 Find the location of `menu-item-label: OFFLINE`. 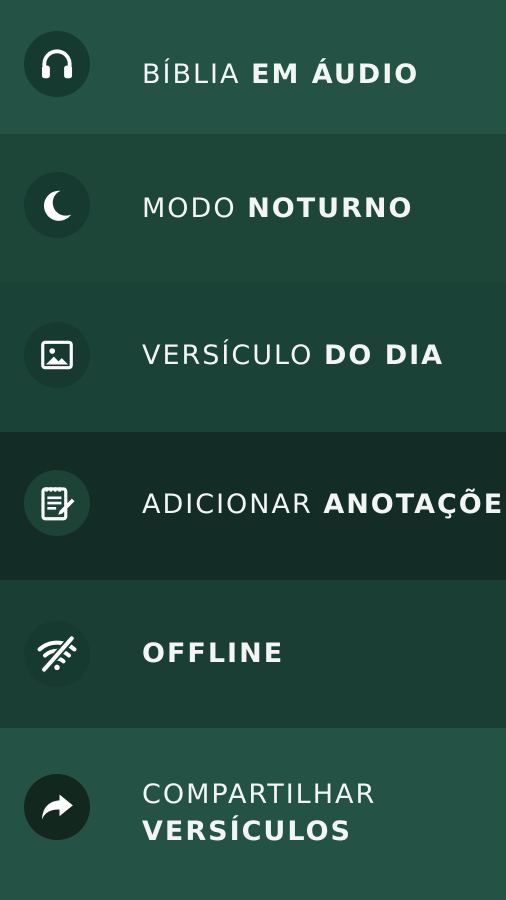

menu-item-label: OFFLINE is located at coordinates (213, 653).